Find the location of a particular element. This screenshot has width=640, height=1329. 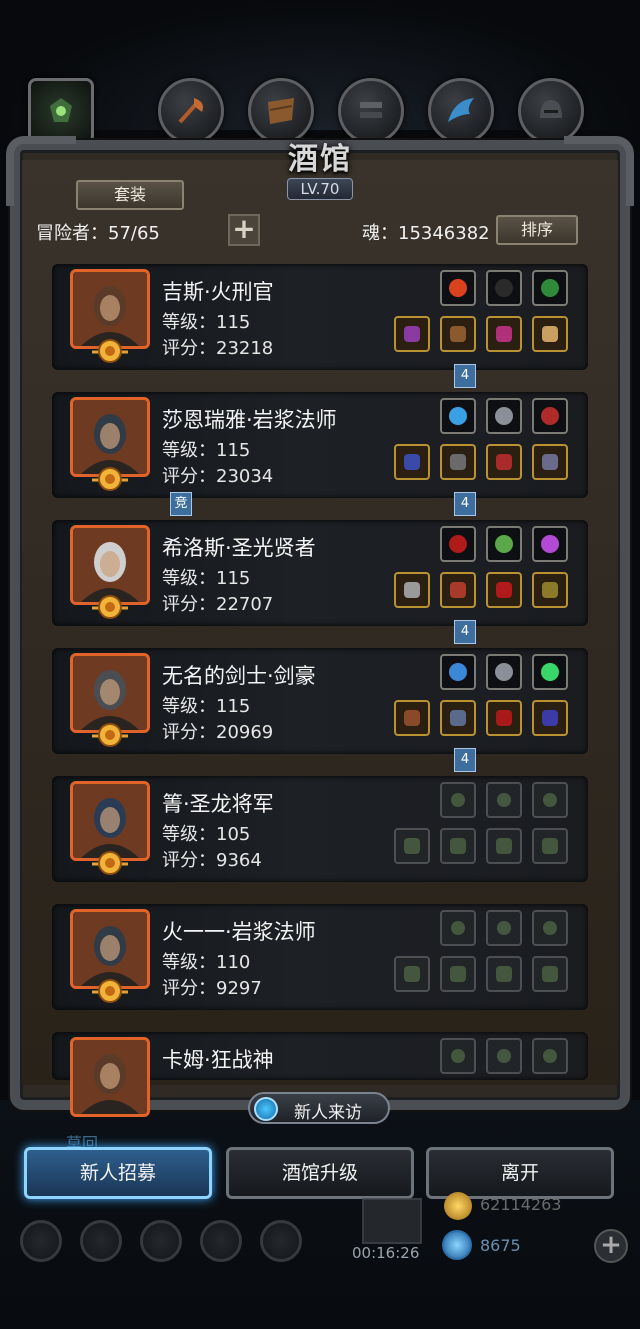

hero-row: 希洛斯·圣光贤者 等级：115 评分：22707 is located at coordinates (320, 573).